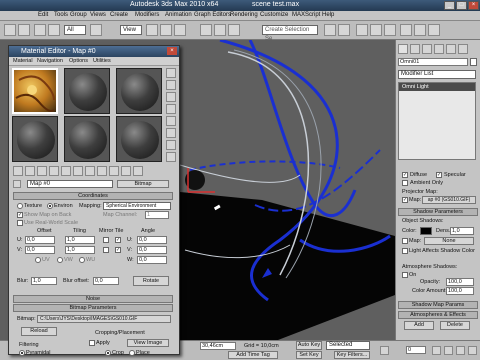 This screenshot has width=480, height=360. What do you see at coordinates (206, 30) in the screenshot?
I see `snap-icon` at bounding box center [206, 30].